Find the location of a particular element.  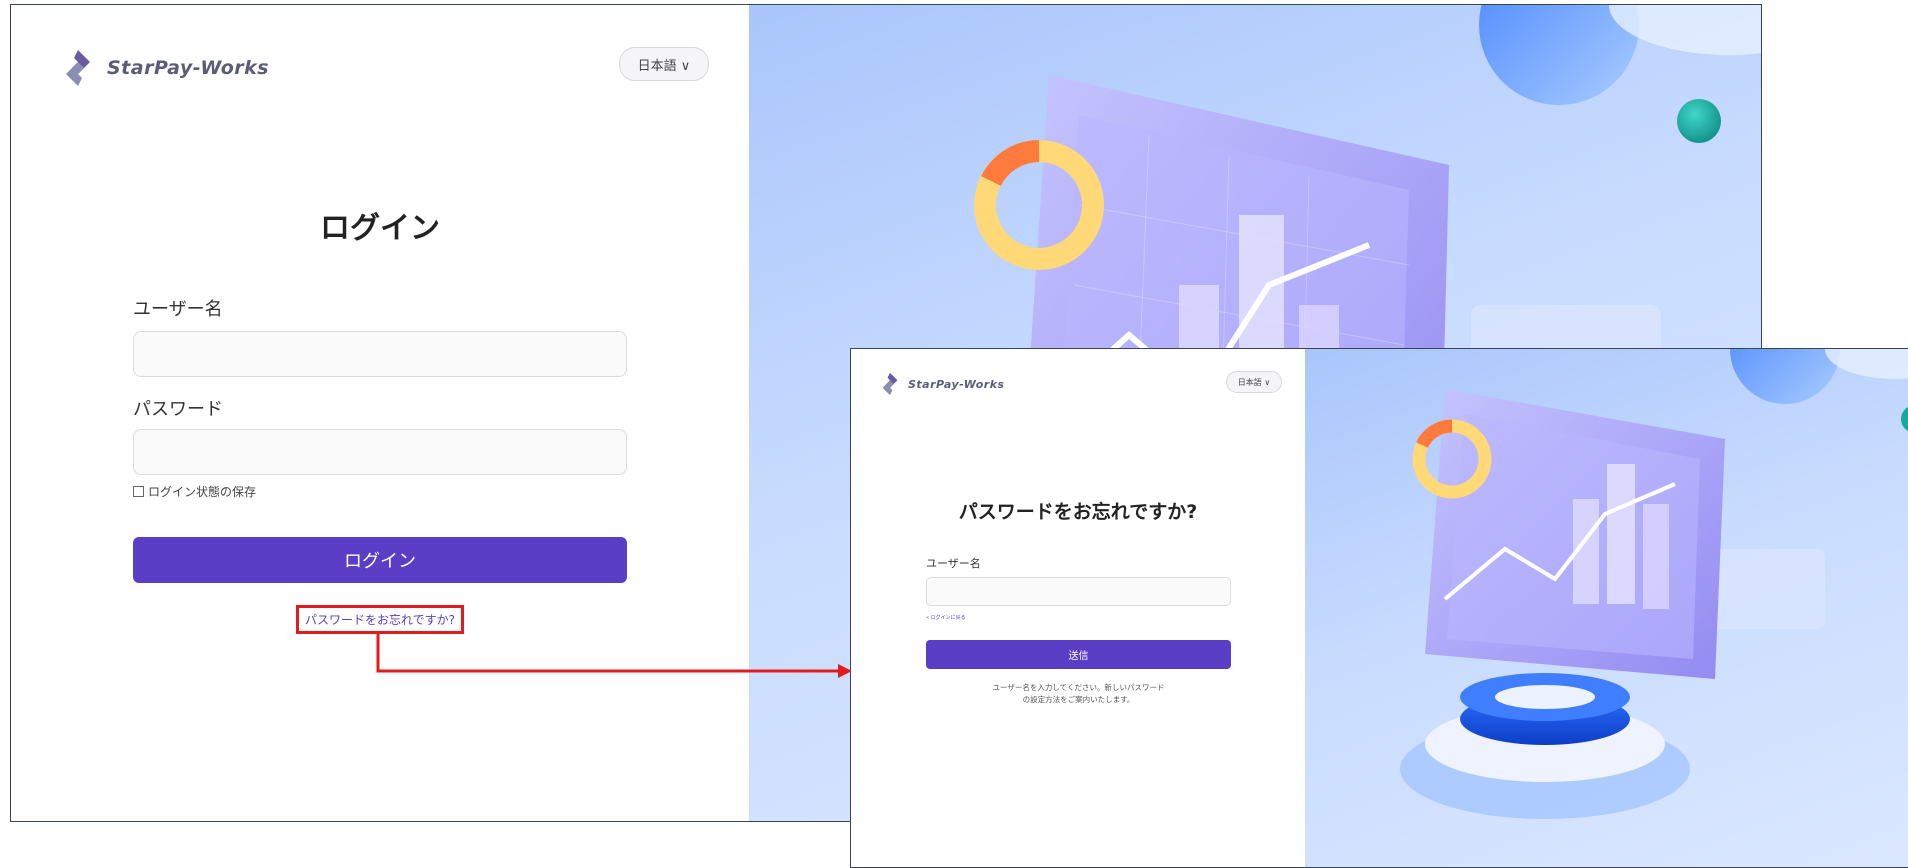

logo-mark-icon is located at coordinates (890, 384).